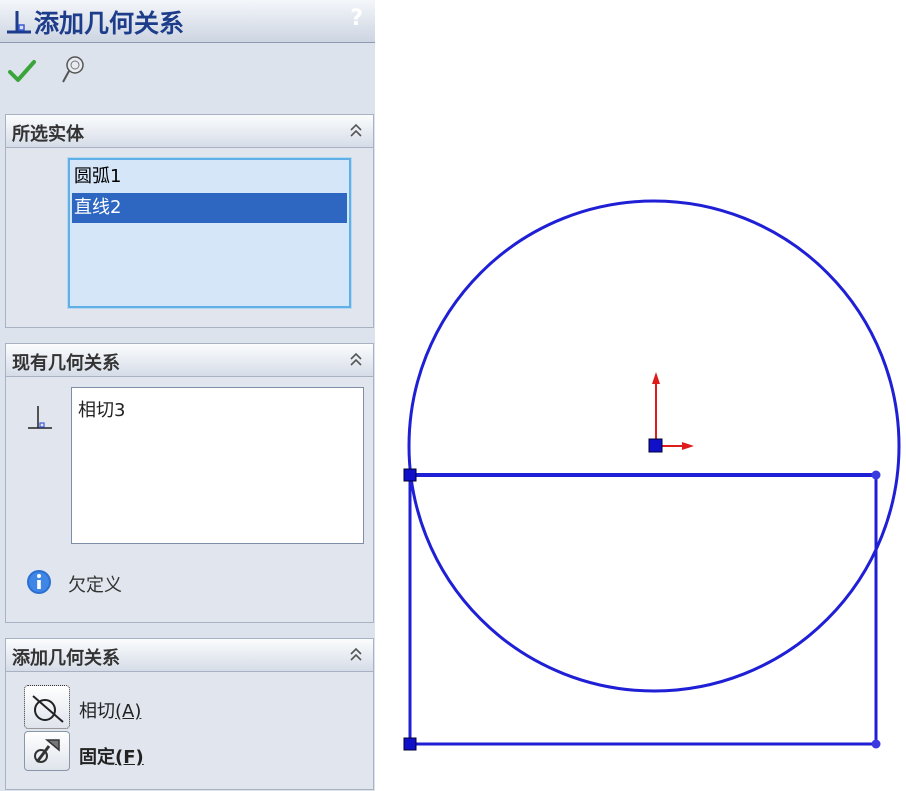 The image size is (906, 791). I want to click on existing-relations-header: 现有几何关系, so click(189, 360).